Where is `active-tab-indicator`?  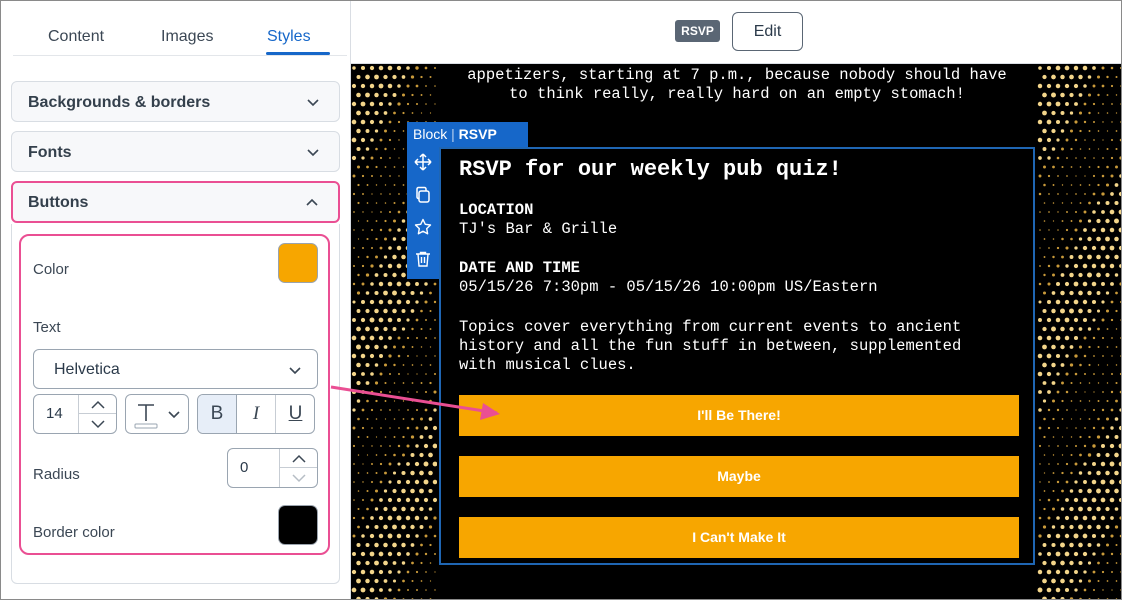 active-tab-indicator is located at coordinates (298, 53).